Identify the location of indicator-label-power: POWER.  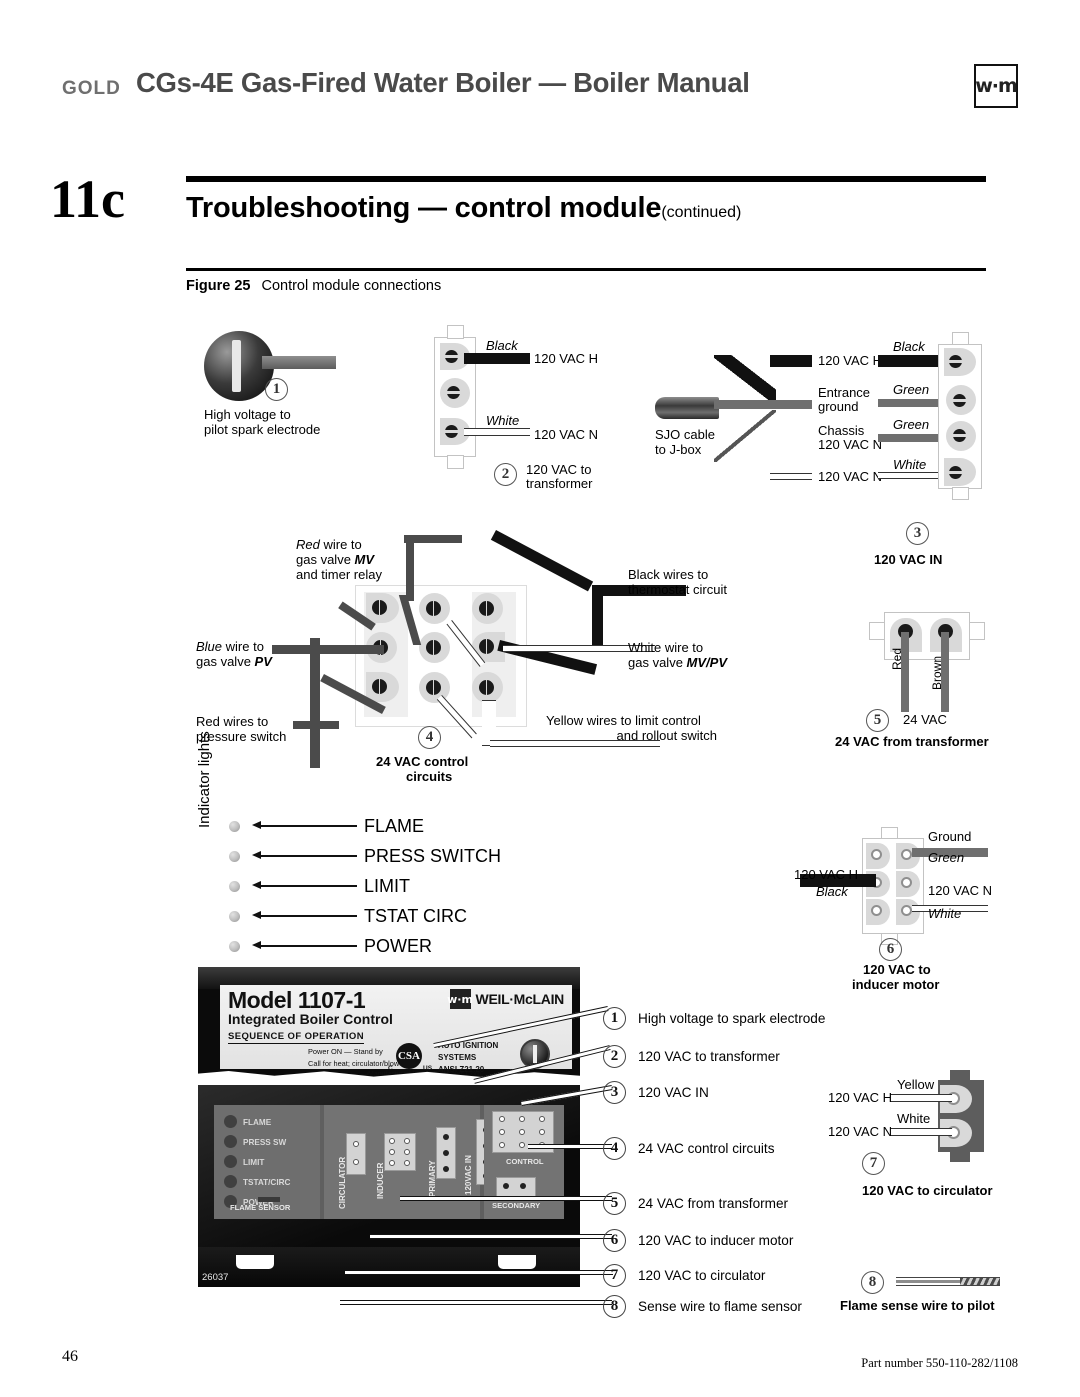
(398, 946).